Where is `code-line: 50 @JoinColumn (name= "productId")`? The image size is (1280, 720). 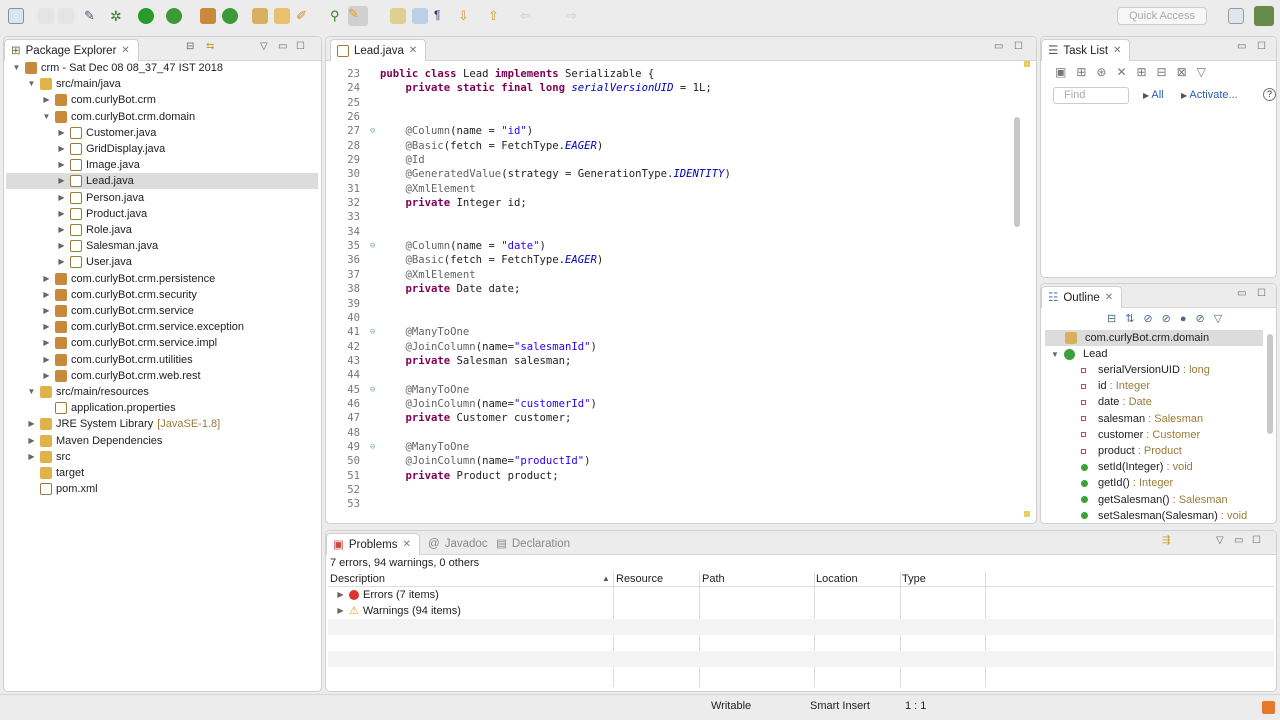
code-line: 50 @JoinColumn (name= "productId") is located at coordinates (531, 461).